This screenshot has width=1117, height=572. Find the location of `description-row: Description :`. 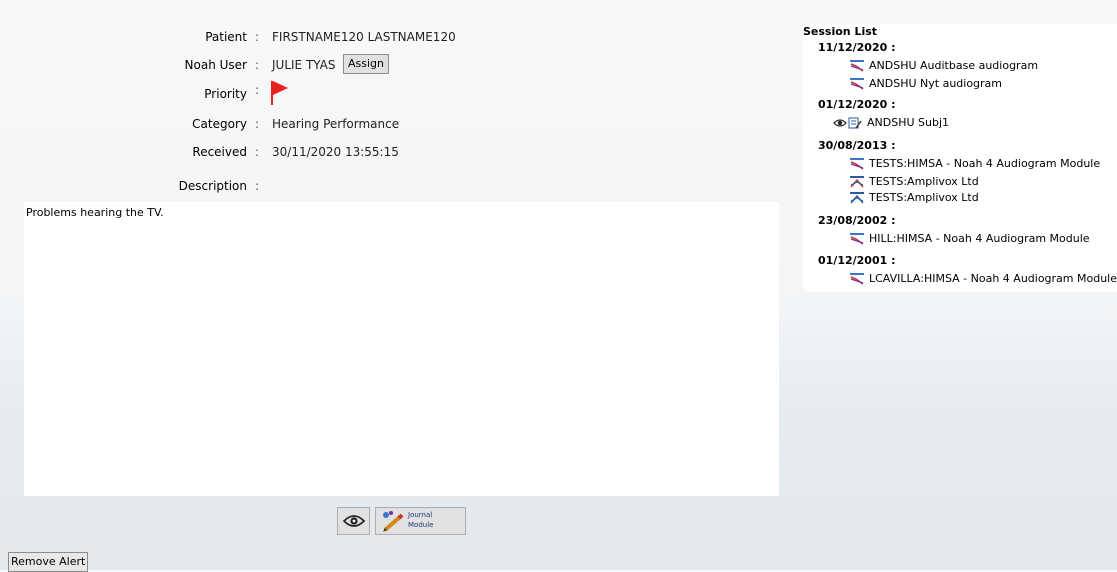

description-row: Description : is located at coordinates (350, 186).